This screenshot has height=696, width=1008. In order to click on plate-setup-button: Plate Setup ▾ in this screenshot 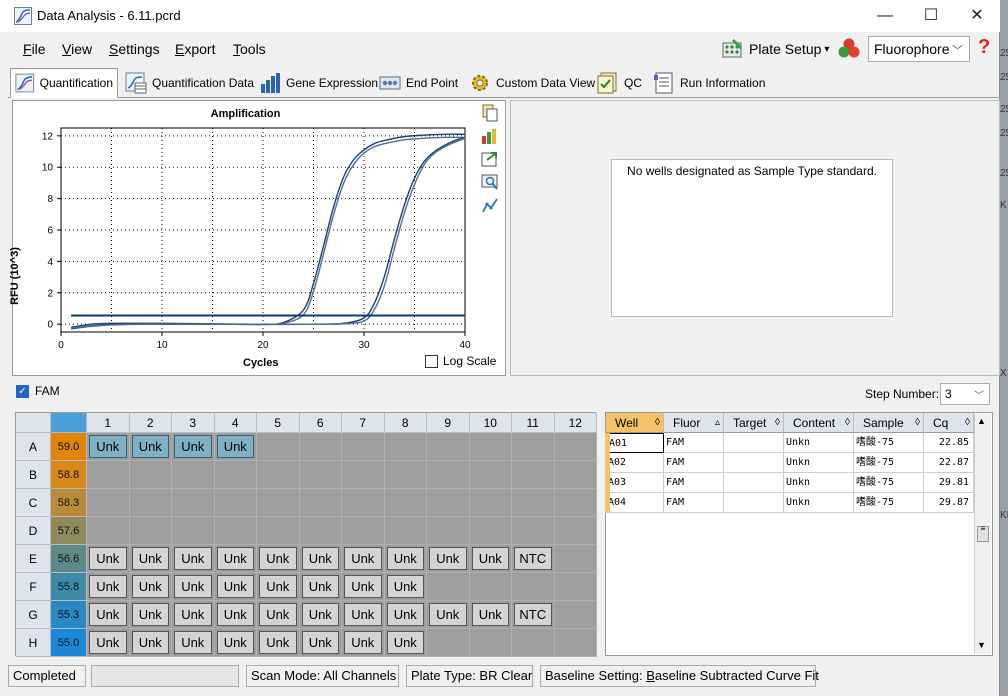, I will do `click(774, 49)`.